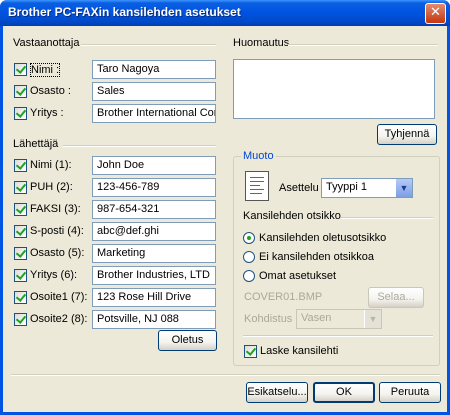  What do you see at coordinates (51, 187) in the screenshot?
I see `sender-phone-label: PUH (2):` at bounding box center [51, 187].